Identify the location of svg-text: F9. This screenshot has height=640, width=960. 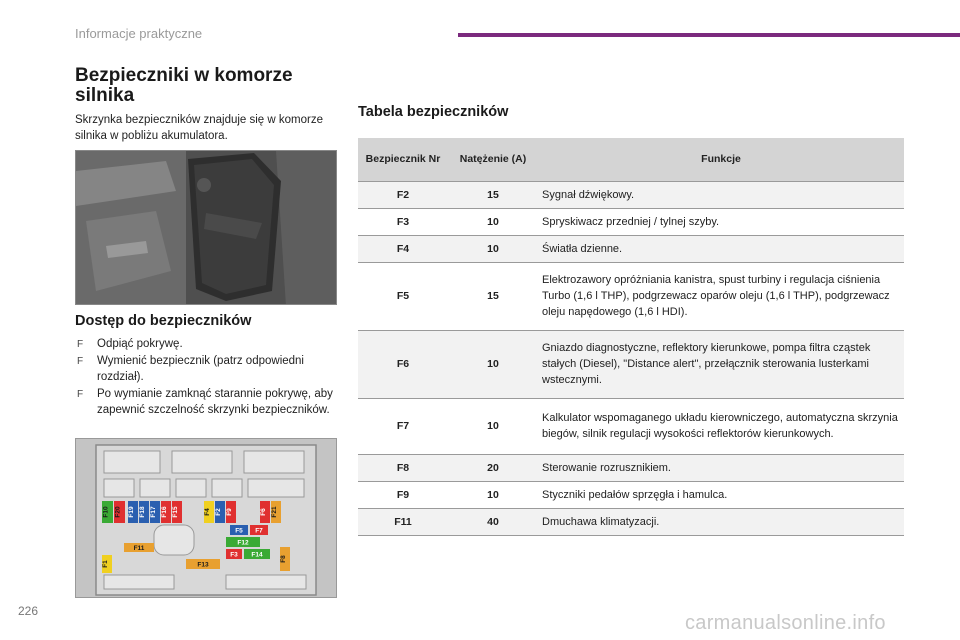
(229, 512).